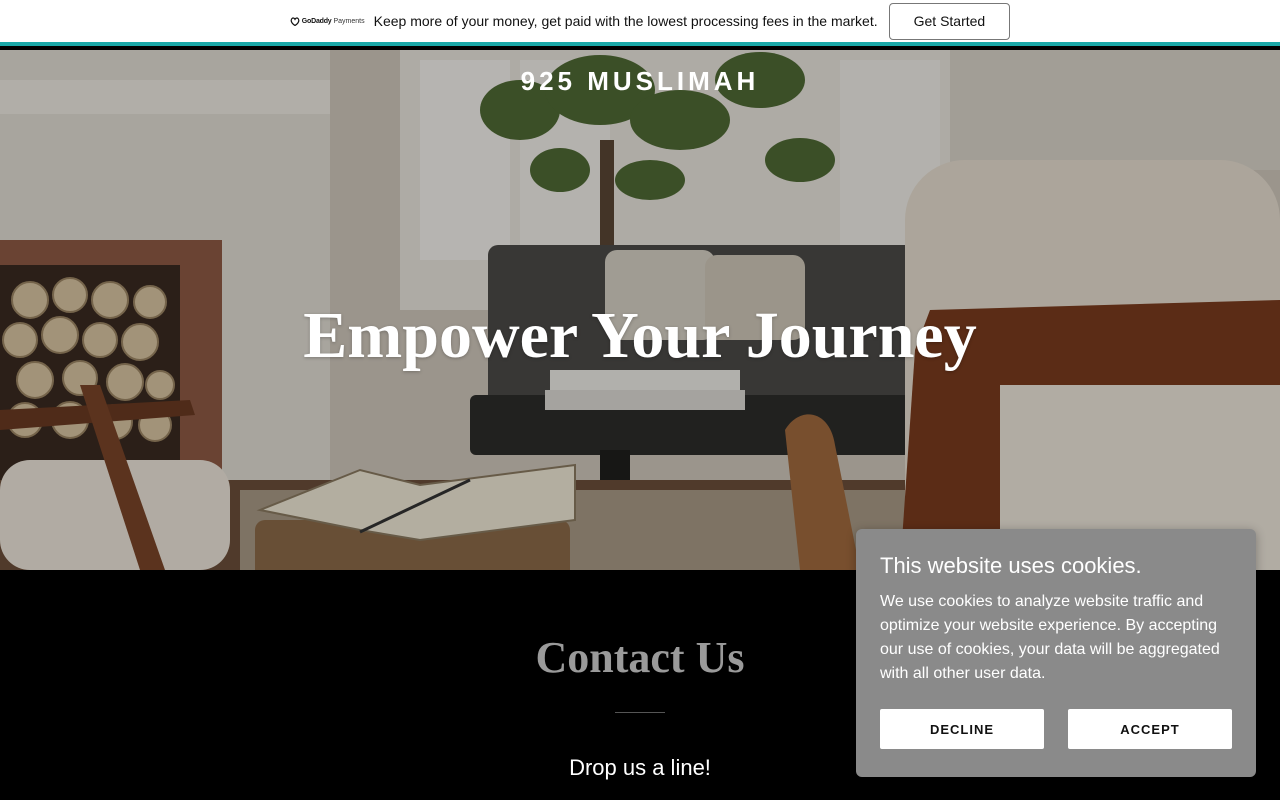  I want to click on logo-brand-text: GoDaddy, so click(316, 21).